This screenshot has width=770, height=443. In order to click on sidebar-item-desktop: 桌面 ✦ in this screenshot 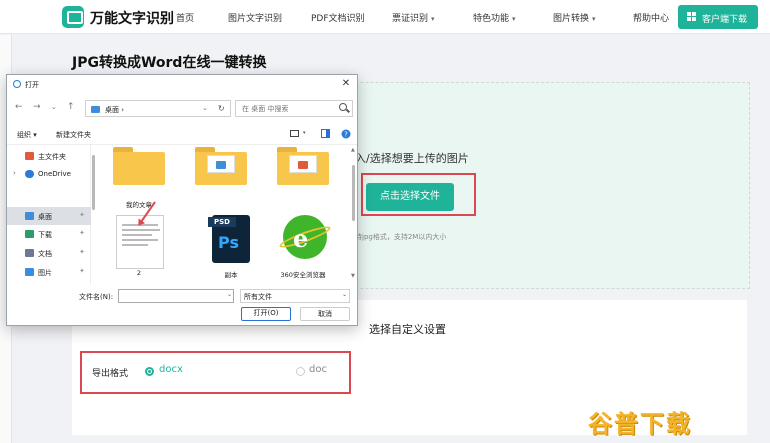, I will do `click(49, 216)`.